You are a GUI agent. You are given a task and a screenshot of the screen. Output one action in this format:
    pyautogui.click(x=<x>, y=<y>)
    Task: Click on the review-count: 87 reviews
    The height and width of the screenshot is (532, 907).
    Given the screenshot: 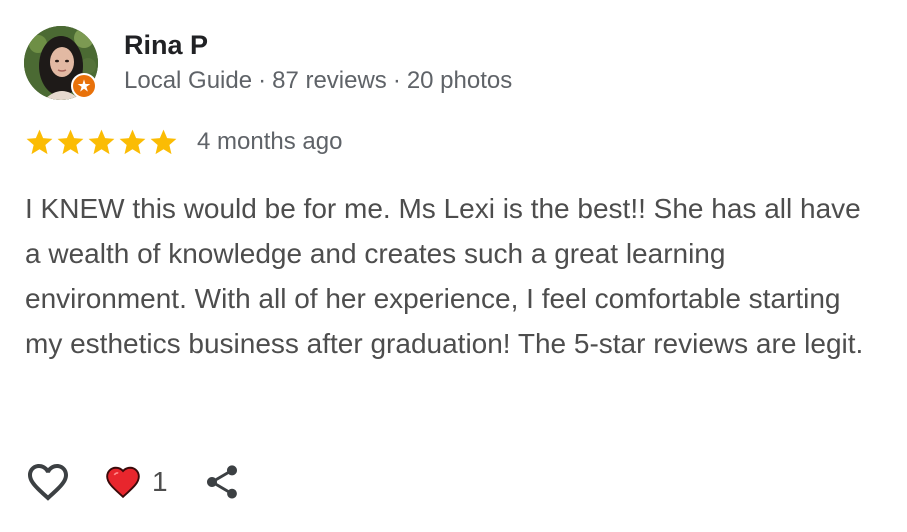 What is the action you would take?
    pyautogui.click(x=329, y=80)
    